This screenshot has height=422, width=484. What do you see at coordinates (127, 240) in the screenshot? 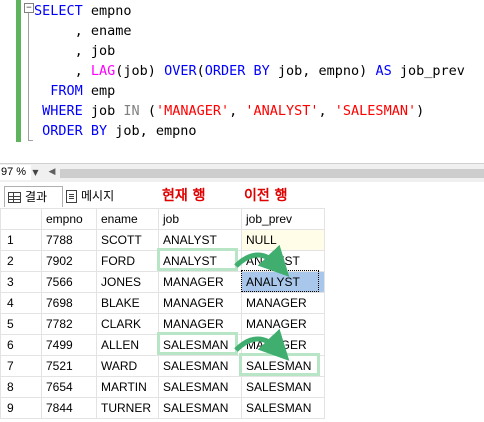
I see `cell-ename: SCOTT` at bounding box center [127, 240].